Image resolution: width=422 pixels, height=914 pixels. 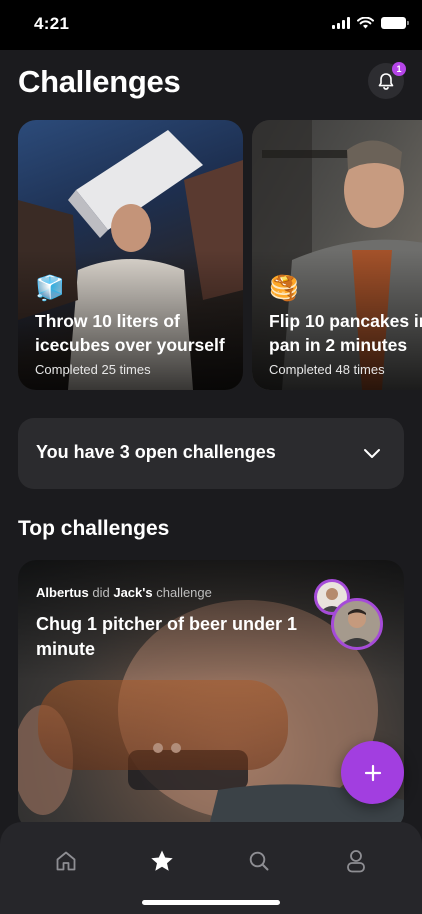 I want to click on search-icon, so click(x=259, y=861).